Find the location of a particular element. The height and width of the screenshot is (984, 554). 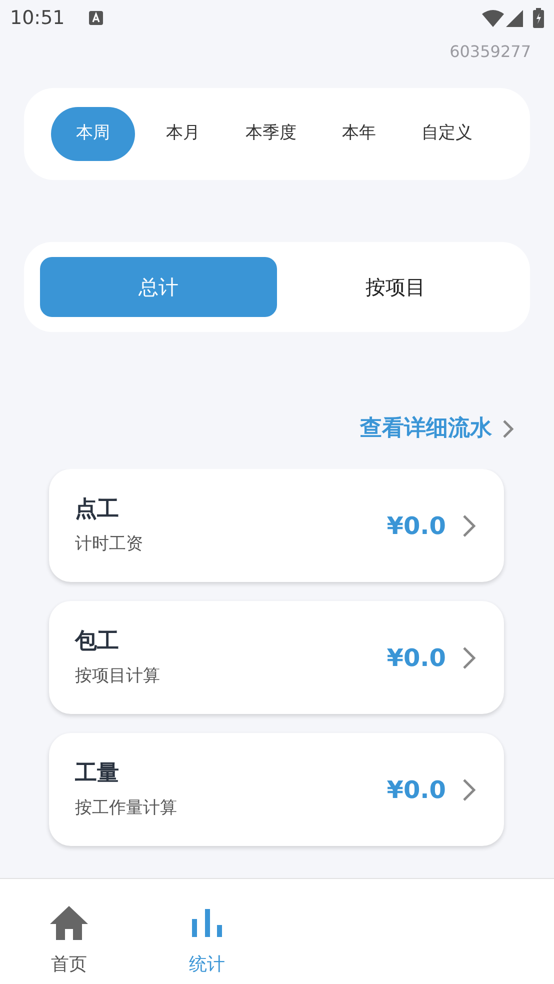

category-title: 包工 is located at coordinates (97, 642).